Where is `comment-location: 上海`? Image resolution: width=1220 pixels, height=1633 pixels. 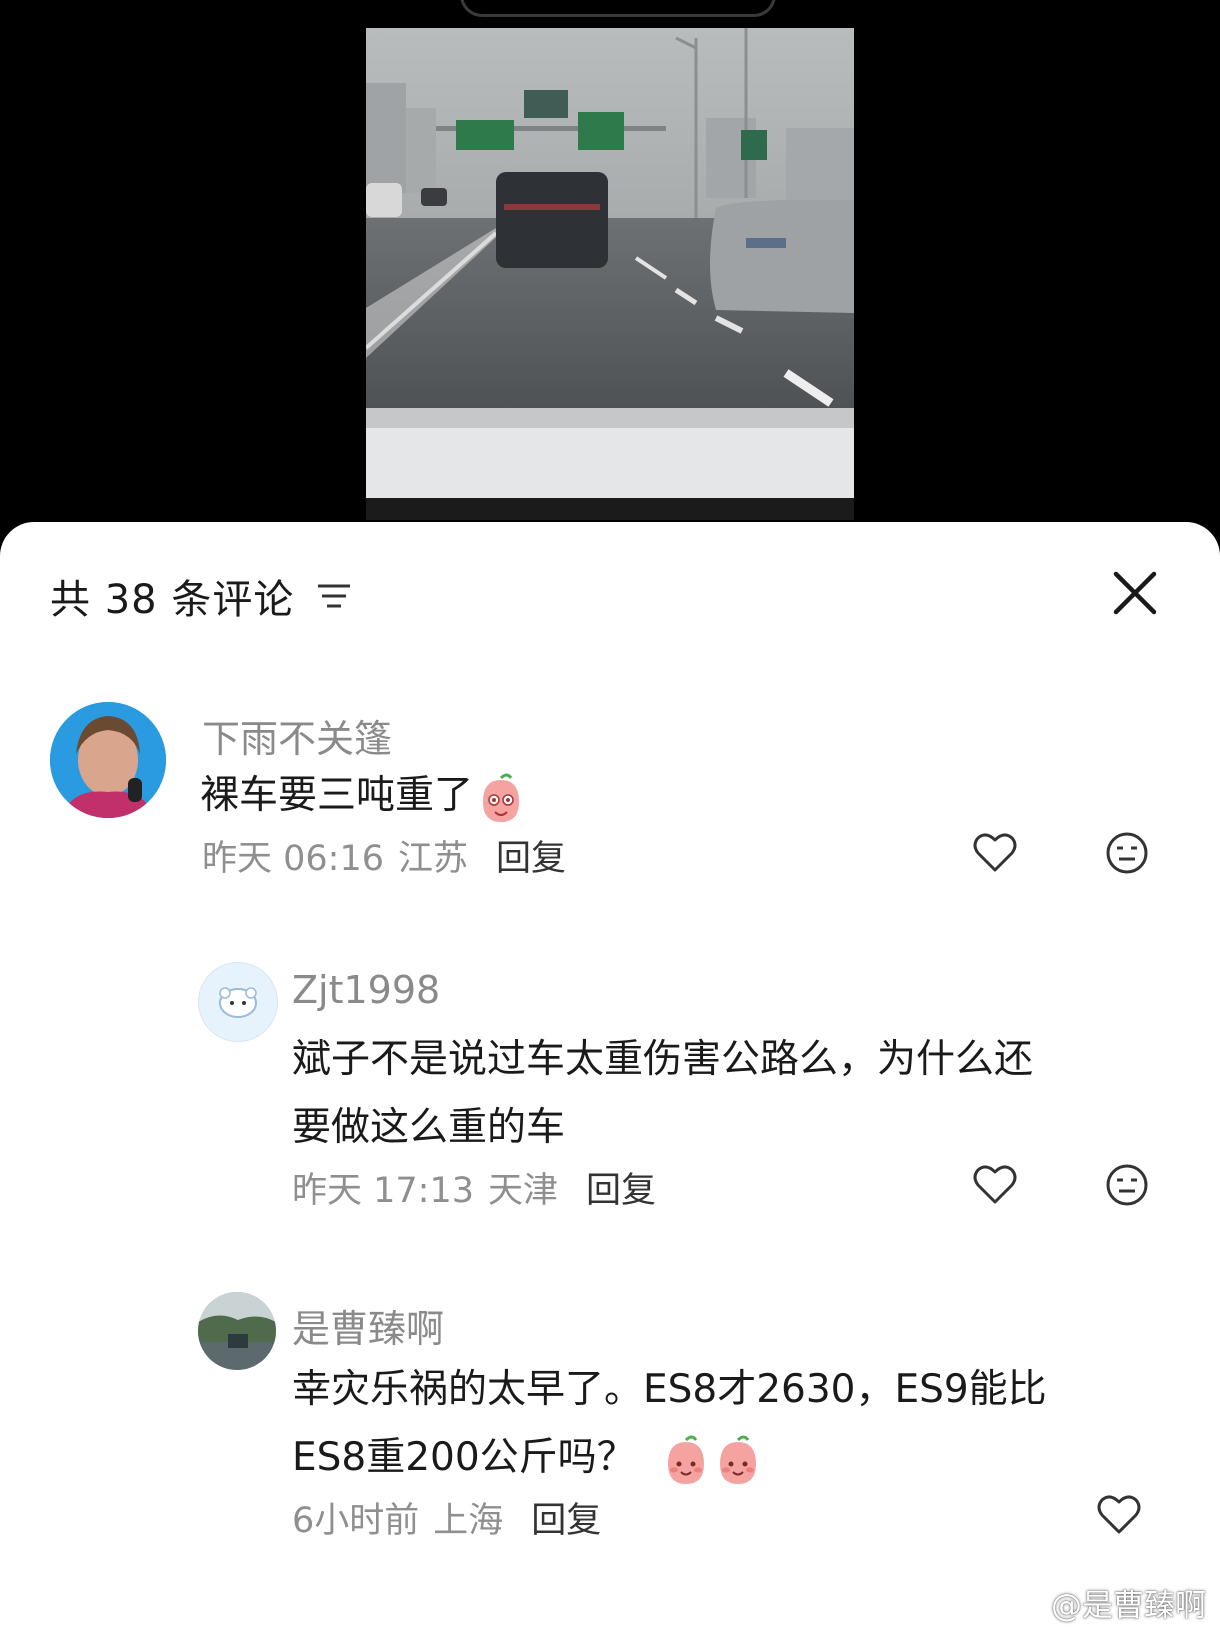
comment-location: 上海 is located at coordinates (468, 1521).